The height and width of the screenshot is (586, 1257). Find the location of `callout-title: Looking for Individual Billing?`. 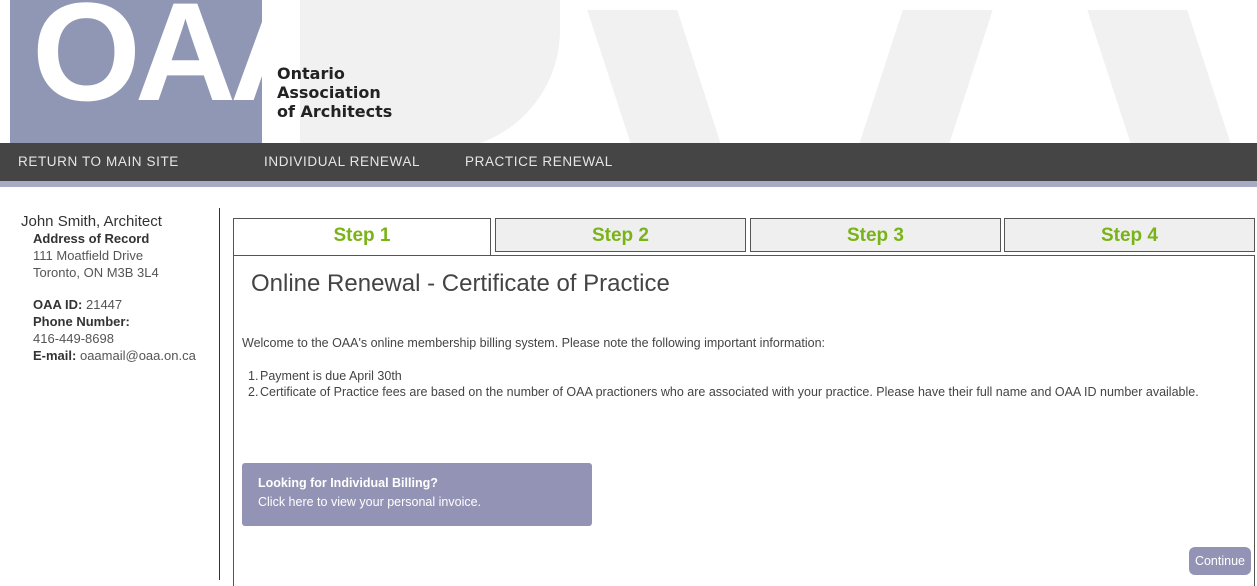

callout-title: Looking for Individual Billing? is located at coordinates (348, 483).